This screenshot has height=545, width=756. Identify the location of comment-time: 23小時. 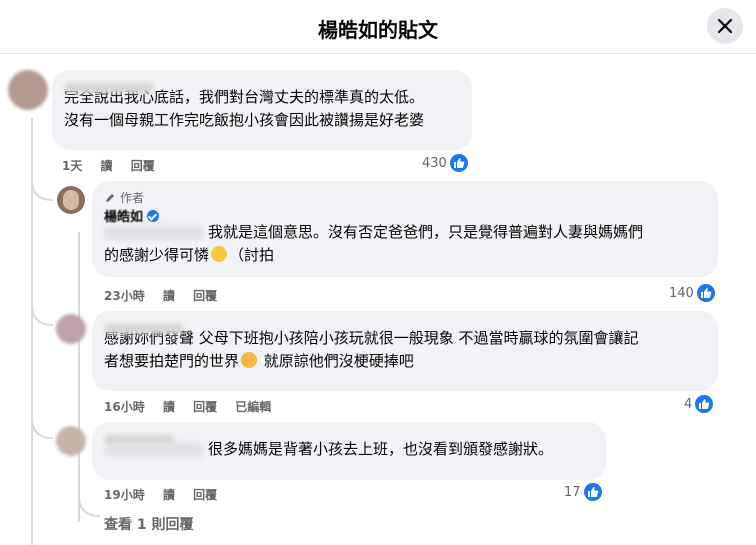
(124, 296).